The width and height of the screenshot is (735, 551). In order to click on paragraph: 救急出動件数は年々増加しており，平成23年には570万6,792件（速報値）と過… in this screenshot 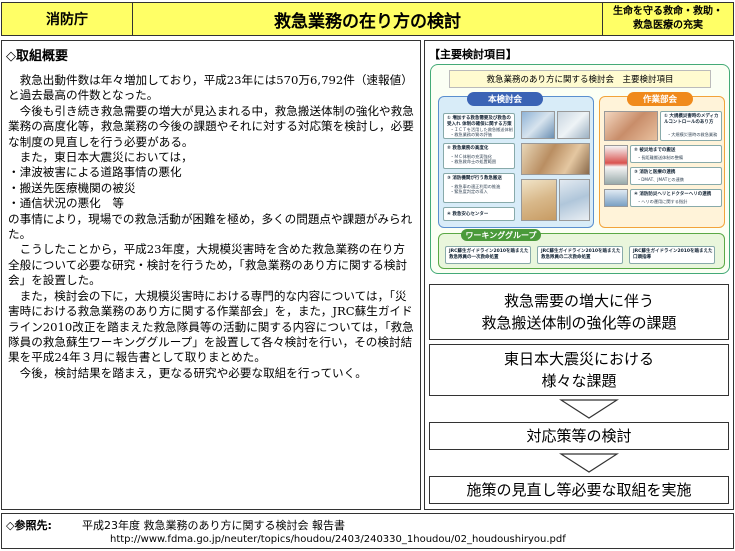, I will do `click(210, 88)`.